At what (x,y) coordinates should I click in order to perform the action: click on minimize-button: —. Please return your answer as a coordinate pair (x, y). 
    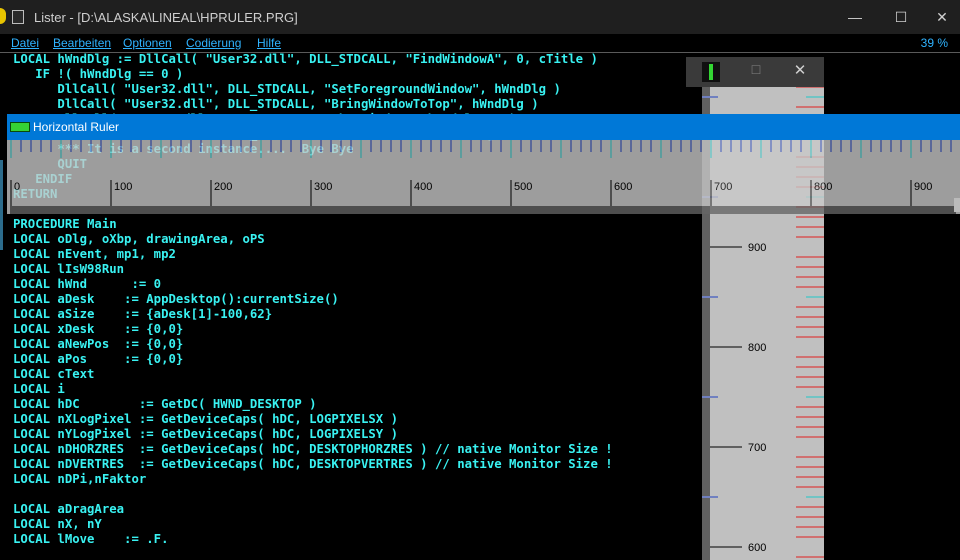
    Looking at the image, I should click on (855, 17).